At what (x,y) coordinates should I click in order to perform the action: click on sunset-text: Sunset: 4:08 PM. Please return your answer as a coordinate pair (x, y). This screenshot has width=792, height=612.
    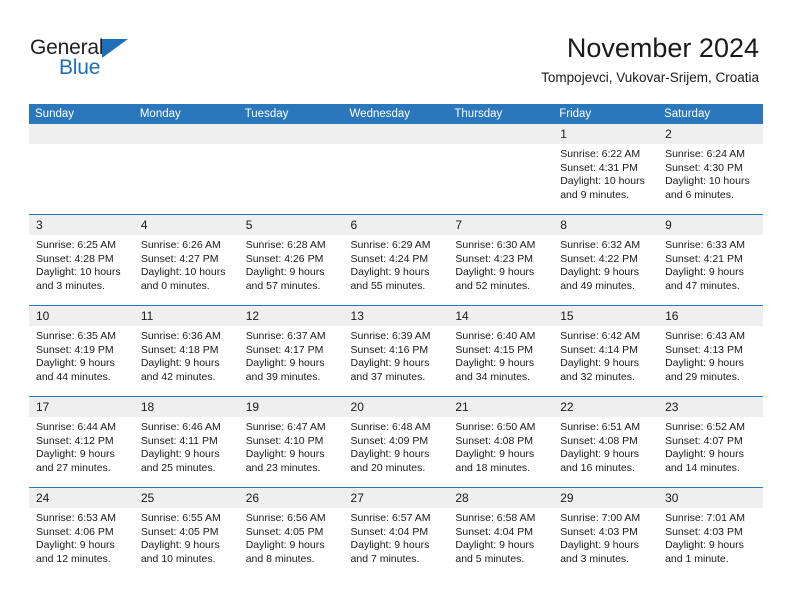
    Looking at the image, I should click on (599, 440).